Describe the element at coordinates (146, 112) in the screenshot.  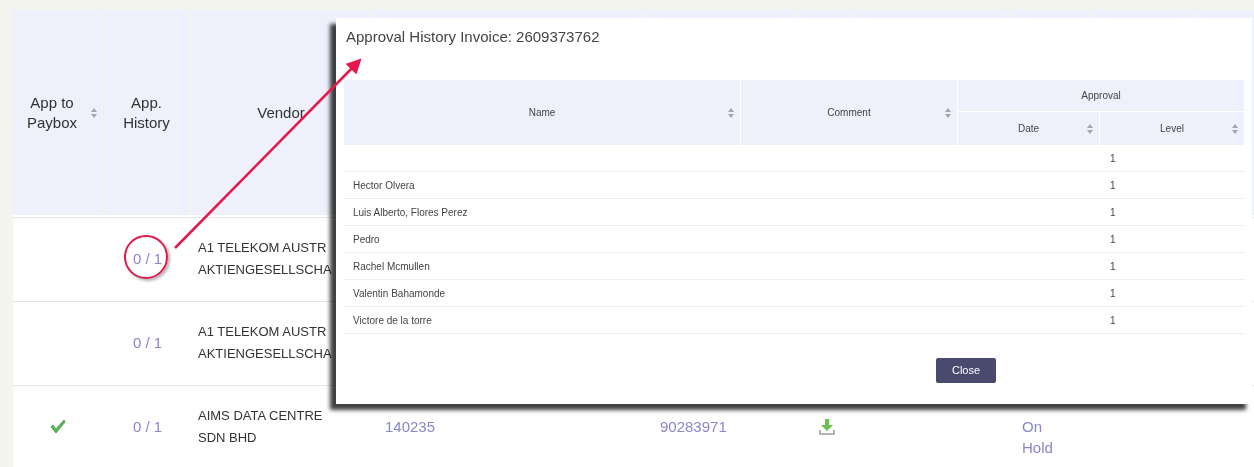
I see `column-header: App. History` at that location.